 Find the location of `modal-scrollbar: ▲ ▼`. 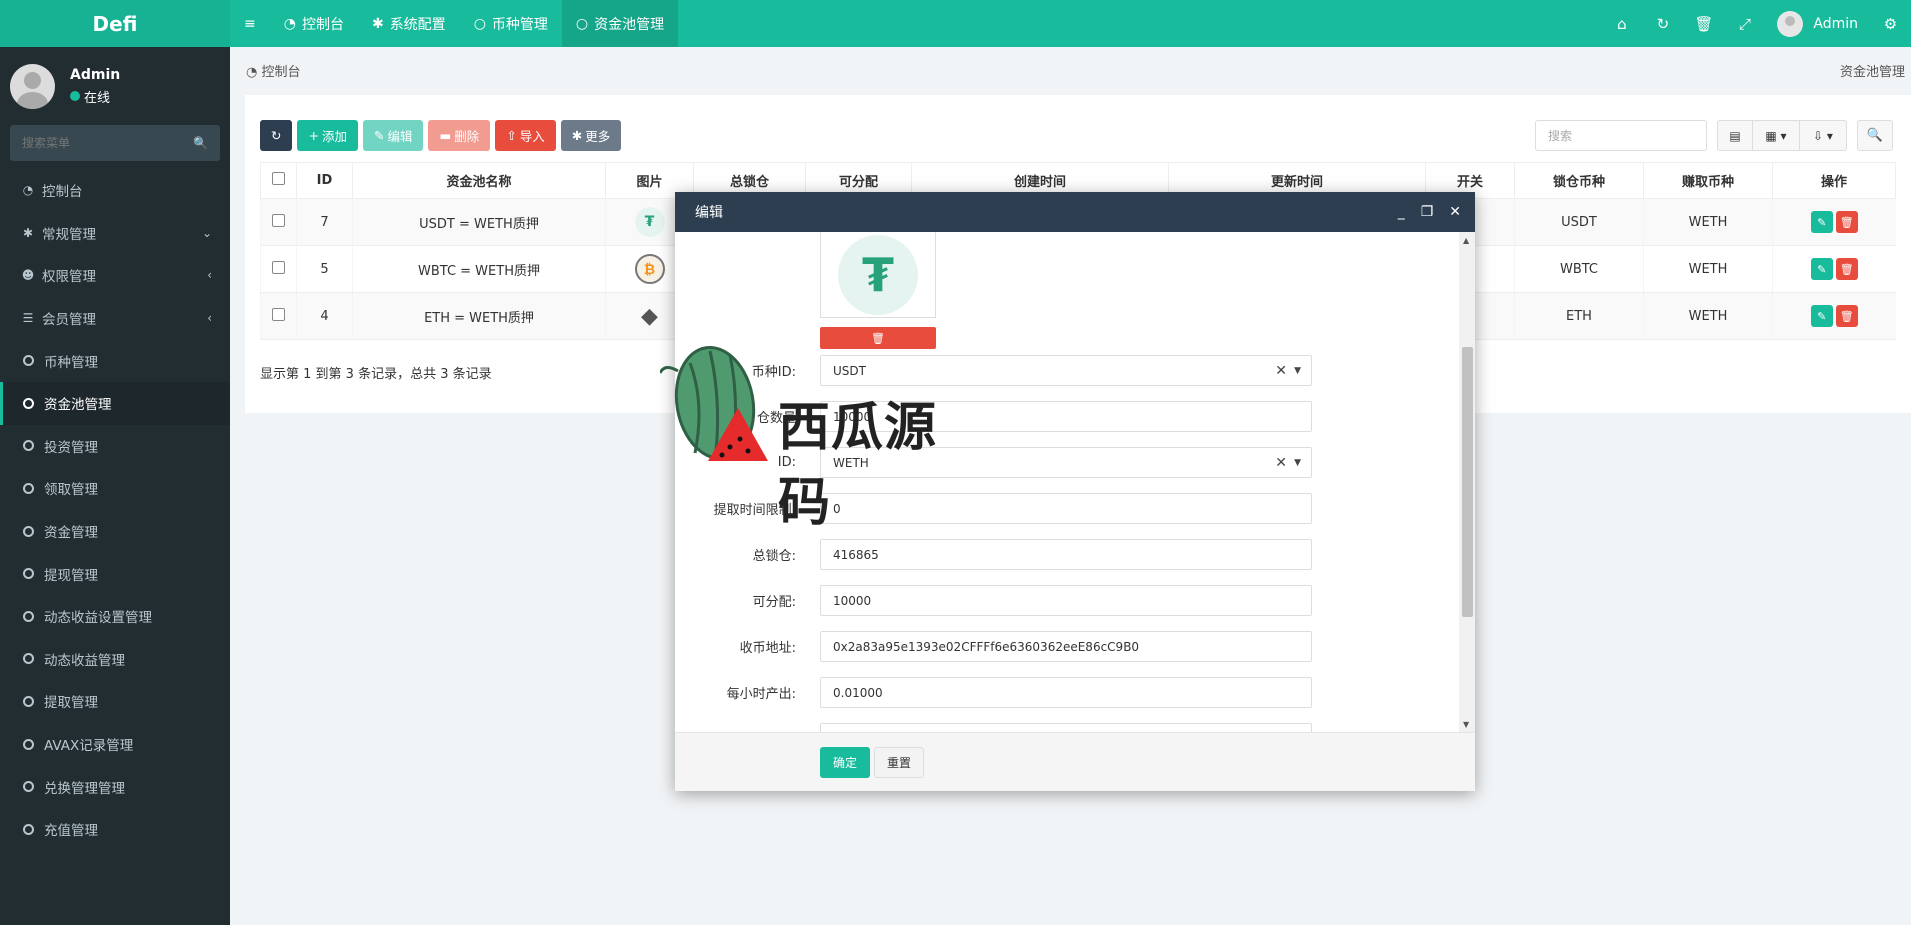

modal-scrollbar: ▲ ▼ is located at coordinates (1467, 482).